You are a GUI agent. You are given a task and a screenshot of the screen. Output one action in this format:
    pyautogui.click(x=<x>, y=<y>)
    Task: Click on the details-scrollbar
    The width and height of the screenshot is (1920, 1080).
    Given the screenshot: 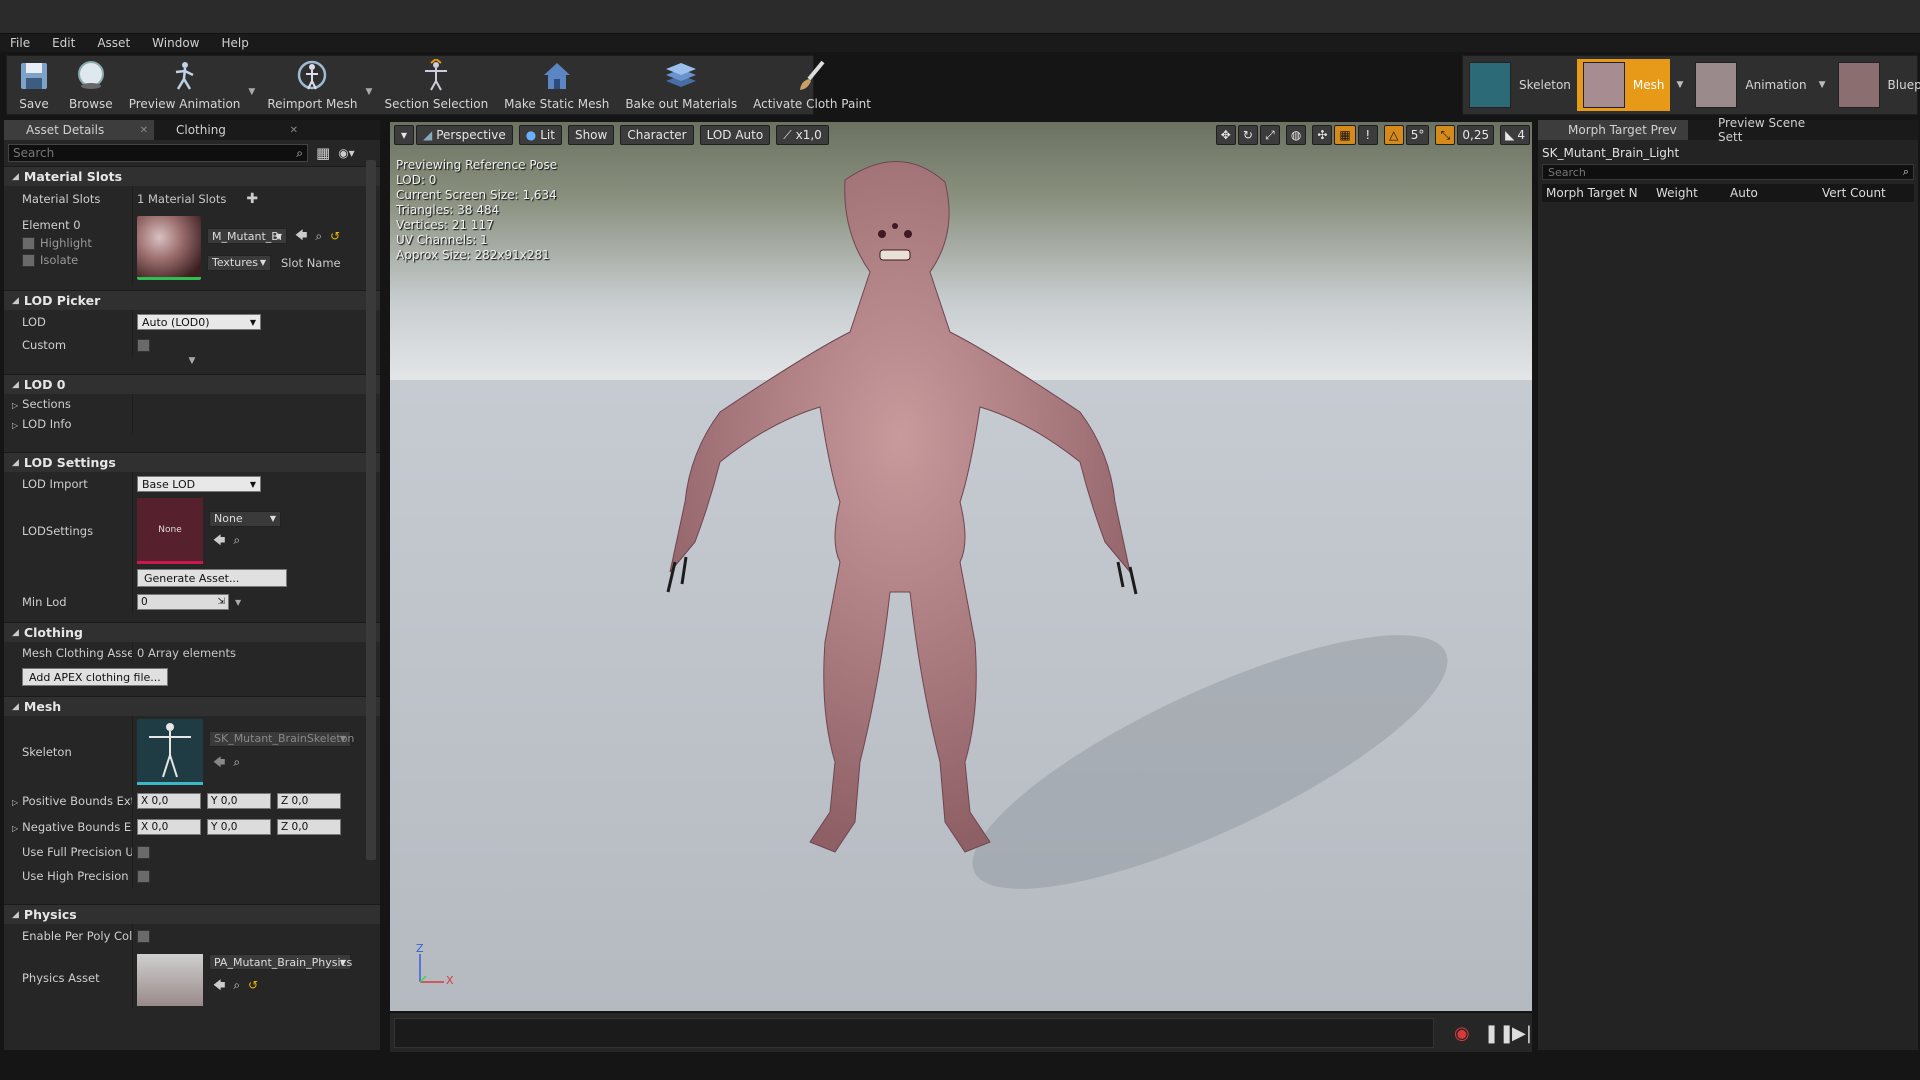 What is the action you would take?
    pyautogui.click(x=371, y=510)
    